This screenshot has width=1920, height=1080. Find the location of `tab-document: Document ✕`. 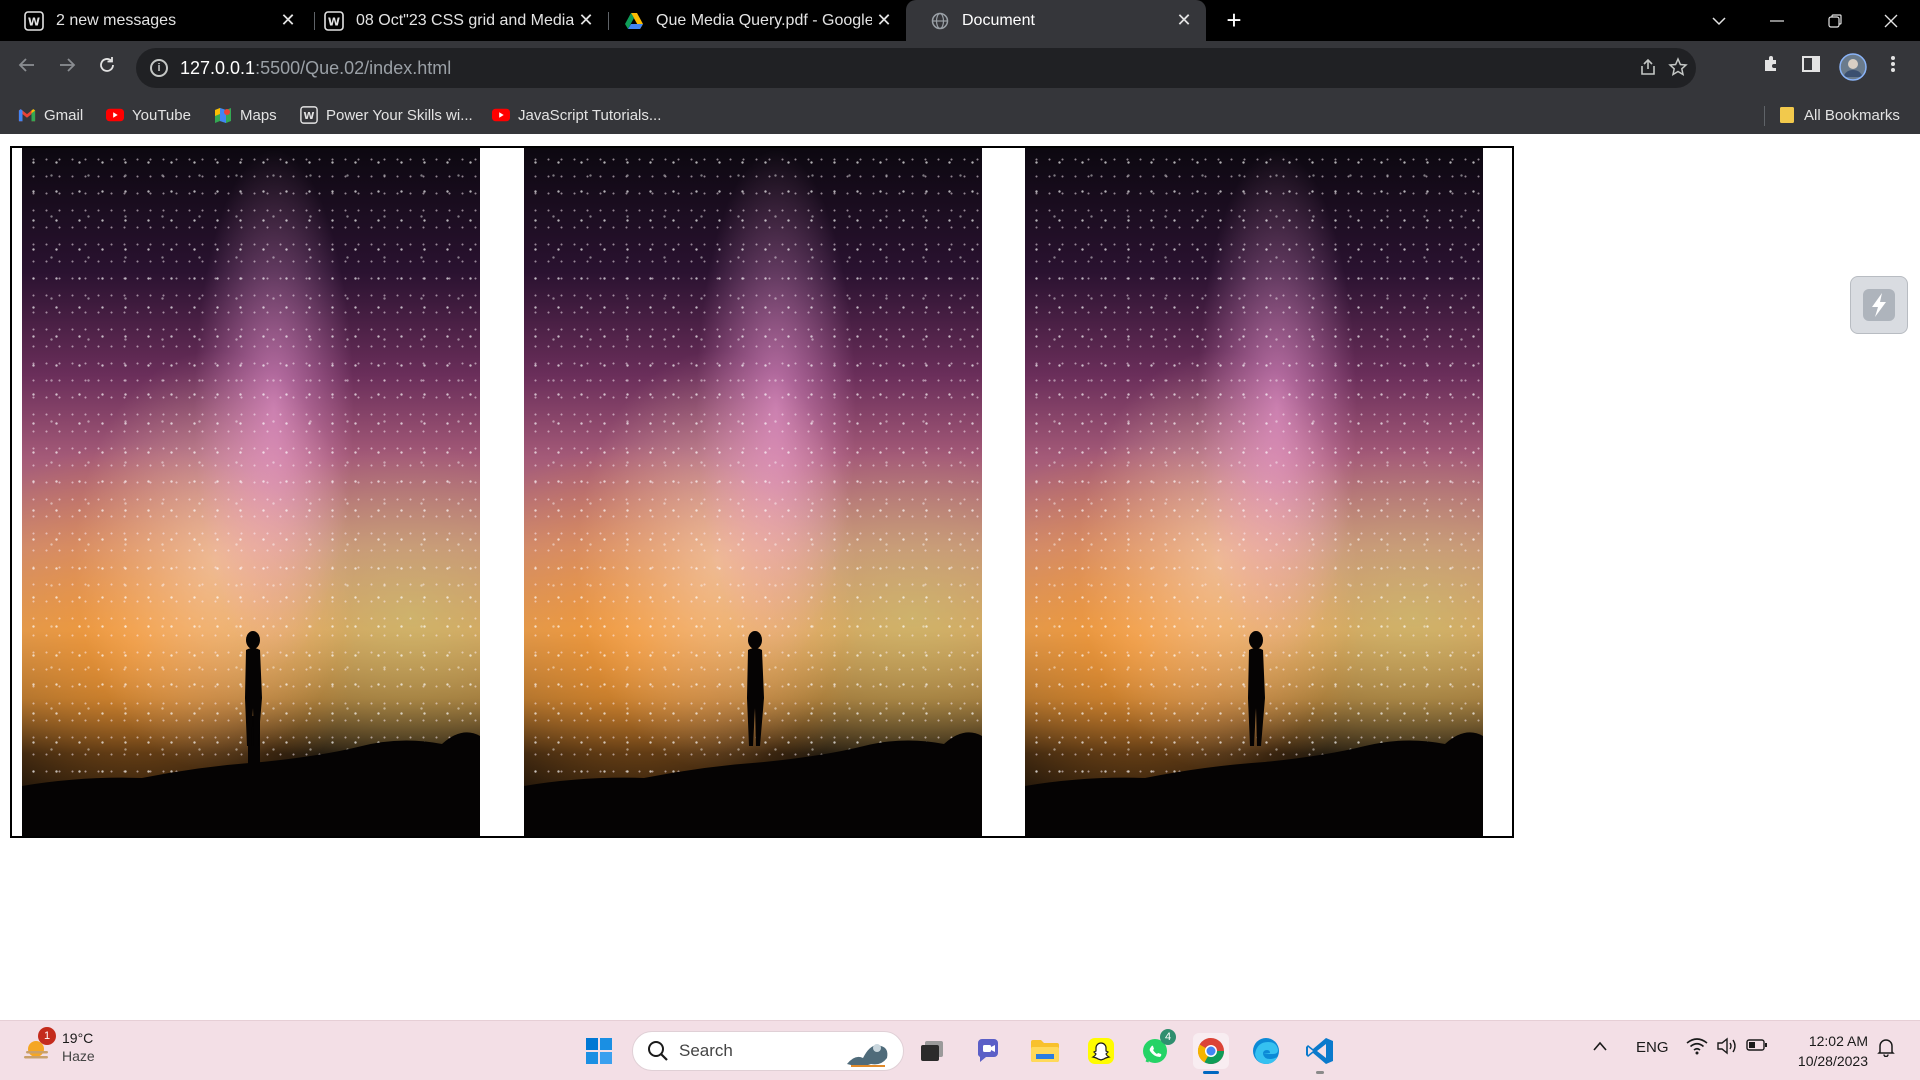

tab-document: Document ✕ is located at coordinates (1056, 20).